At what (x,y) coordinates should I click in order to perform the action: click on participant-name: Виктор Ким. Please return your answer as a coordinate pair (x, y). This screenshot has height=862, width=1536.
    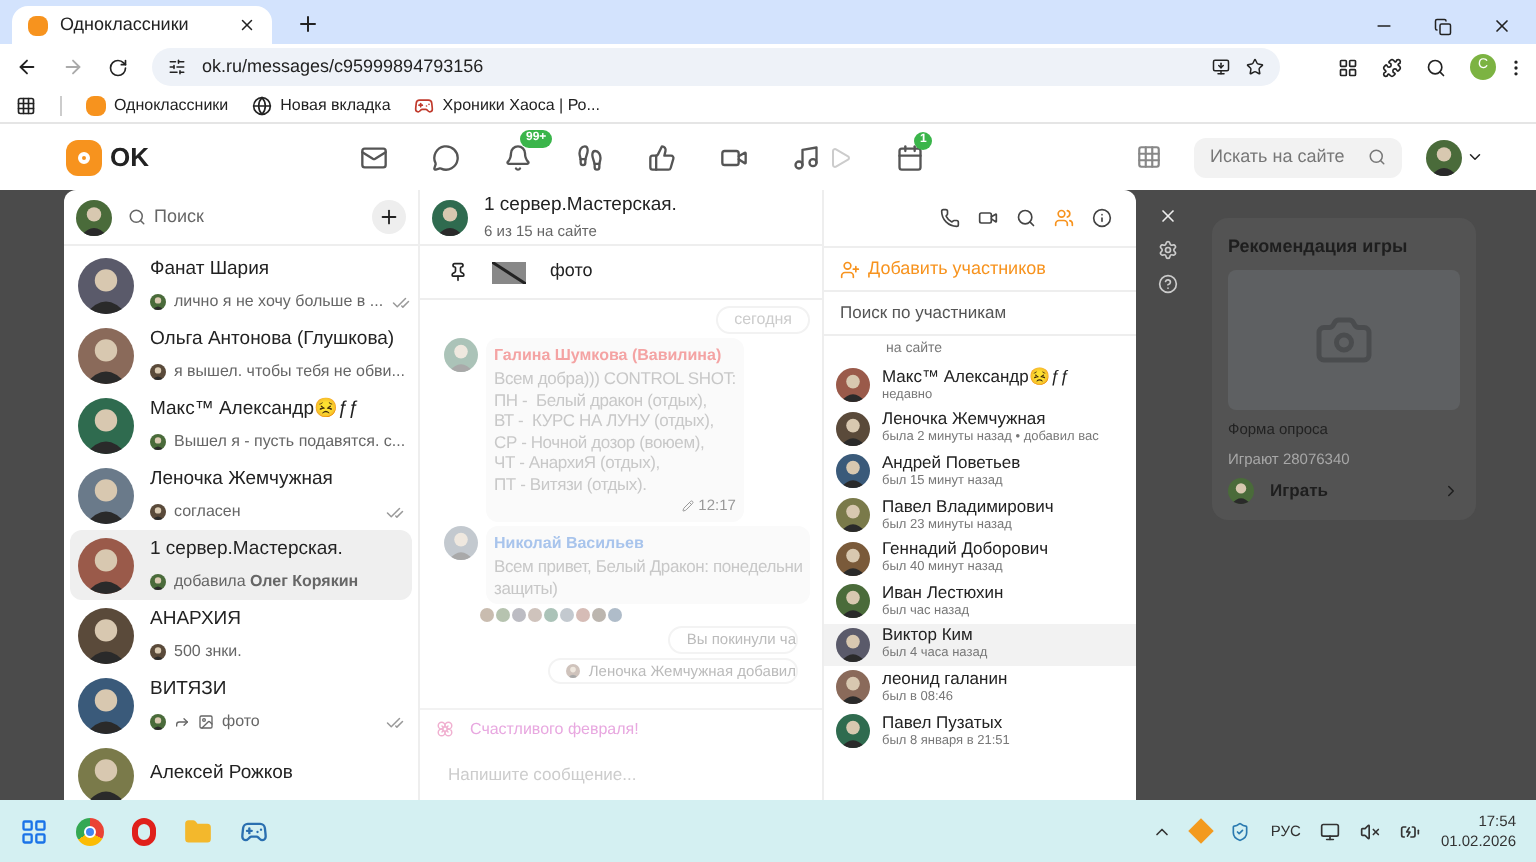
    Looking at the image, I should click on (928, 634).